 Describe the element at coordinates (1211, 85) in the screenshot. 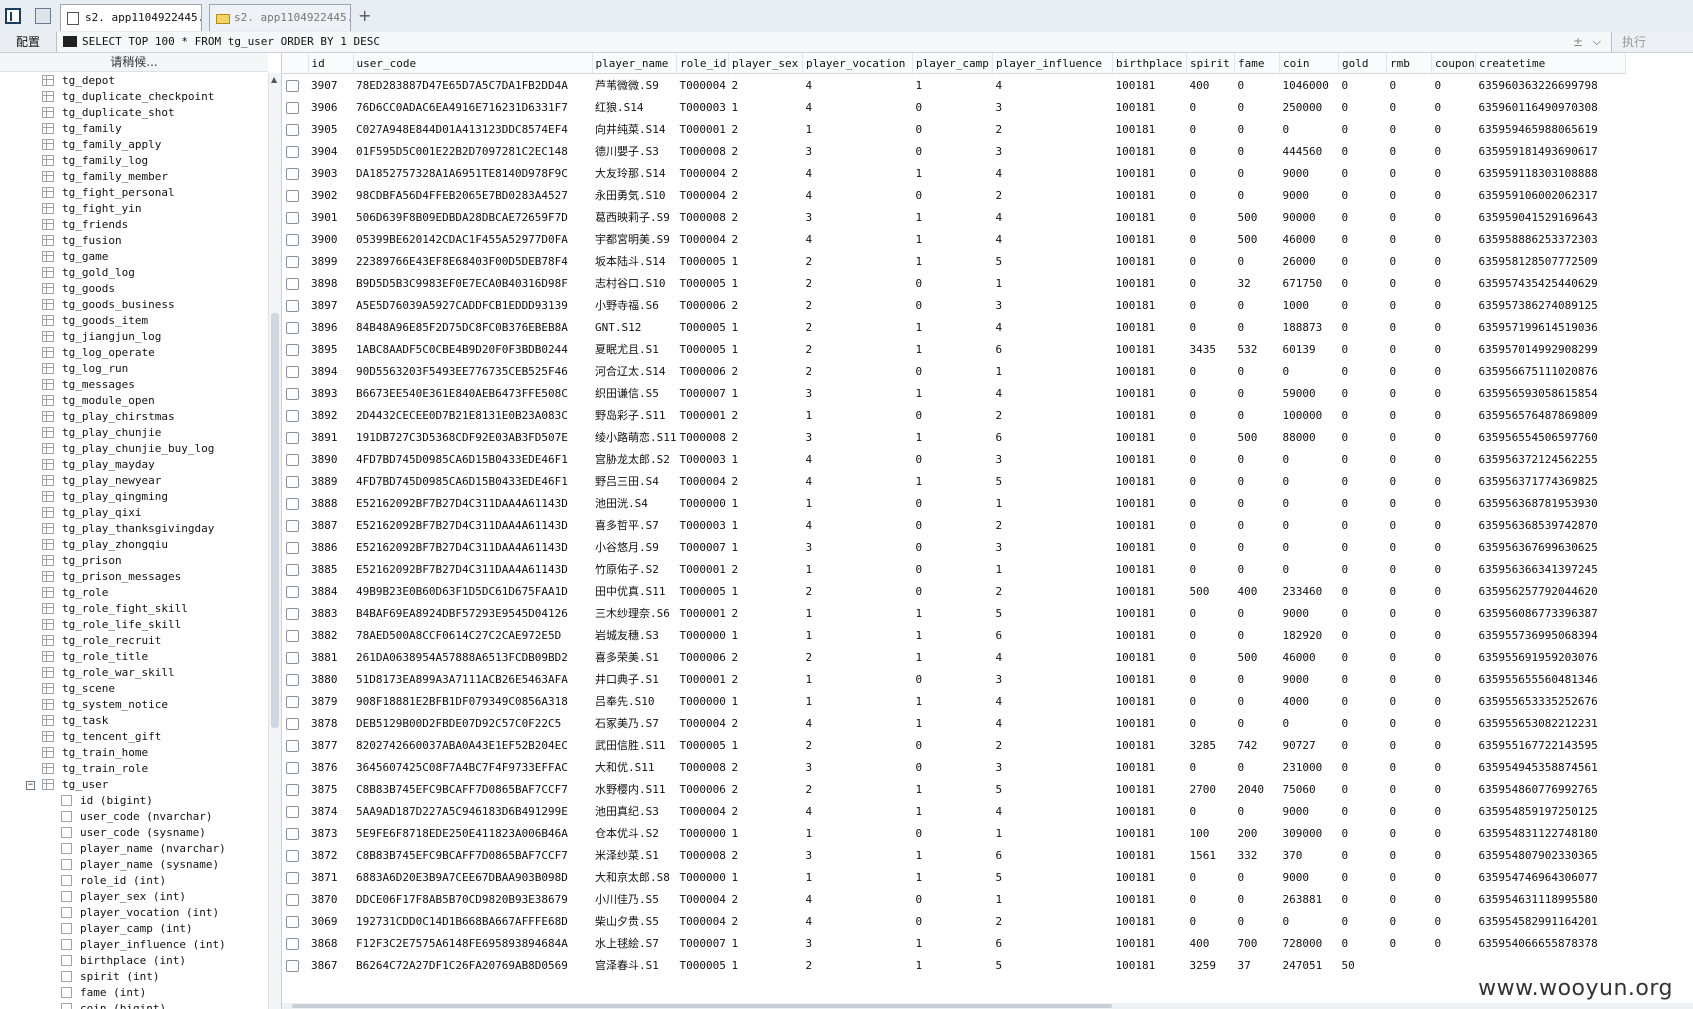

I see `table-cell: 400` at that location.